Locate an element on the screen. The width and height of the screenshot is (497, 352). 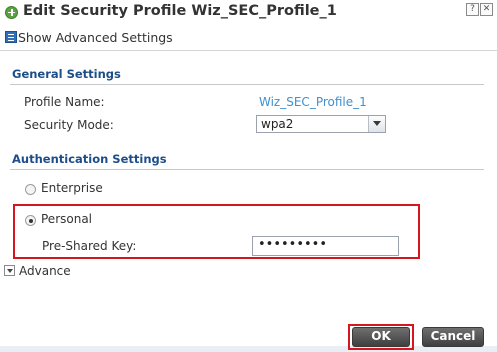
ok-button: OK is located at coordinates (381, 337).